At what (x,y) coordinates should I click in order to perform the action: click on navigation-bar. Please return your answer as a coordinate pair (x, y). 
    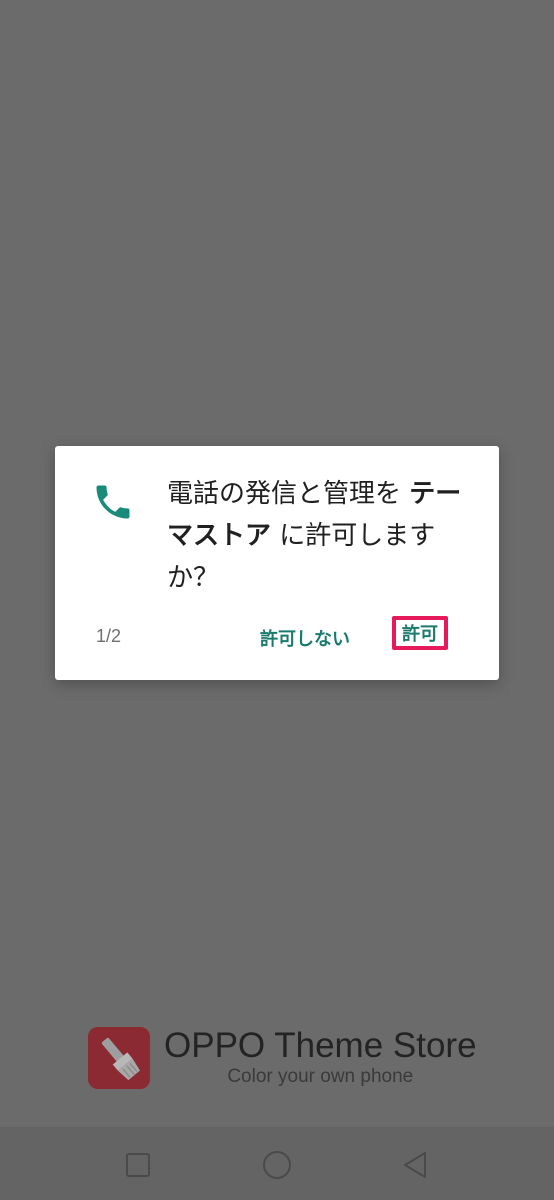
    Looking at the image, I should click on (277, 1163).